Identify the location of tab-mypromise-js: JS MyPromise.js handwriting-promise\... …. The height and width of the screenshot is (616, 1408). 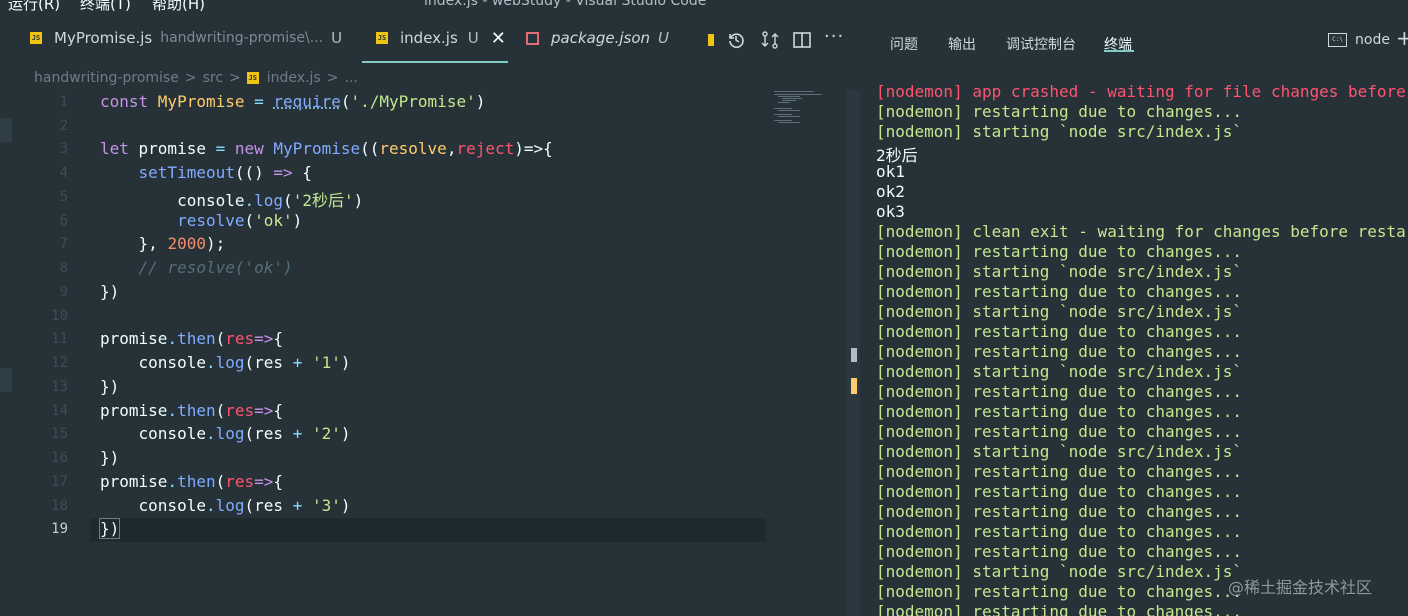
(186, 38).